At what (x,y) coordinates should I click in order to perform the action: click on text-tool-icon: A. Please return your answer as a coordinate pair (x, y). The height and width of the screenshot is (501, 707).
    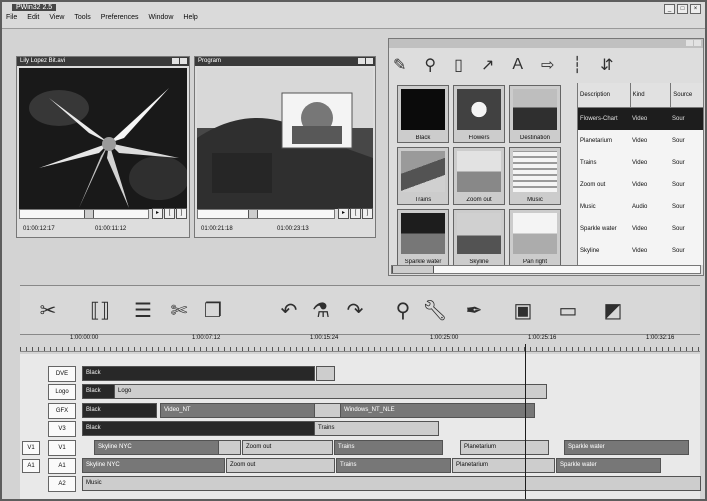
    Looking at the image, I should click on (517, 65).